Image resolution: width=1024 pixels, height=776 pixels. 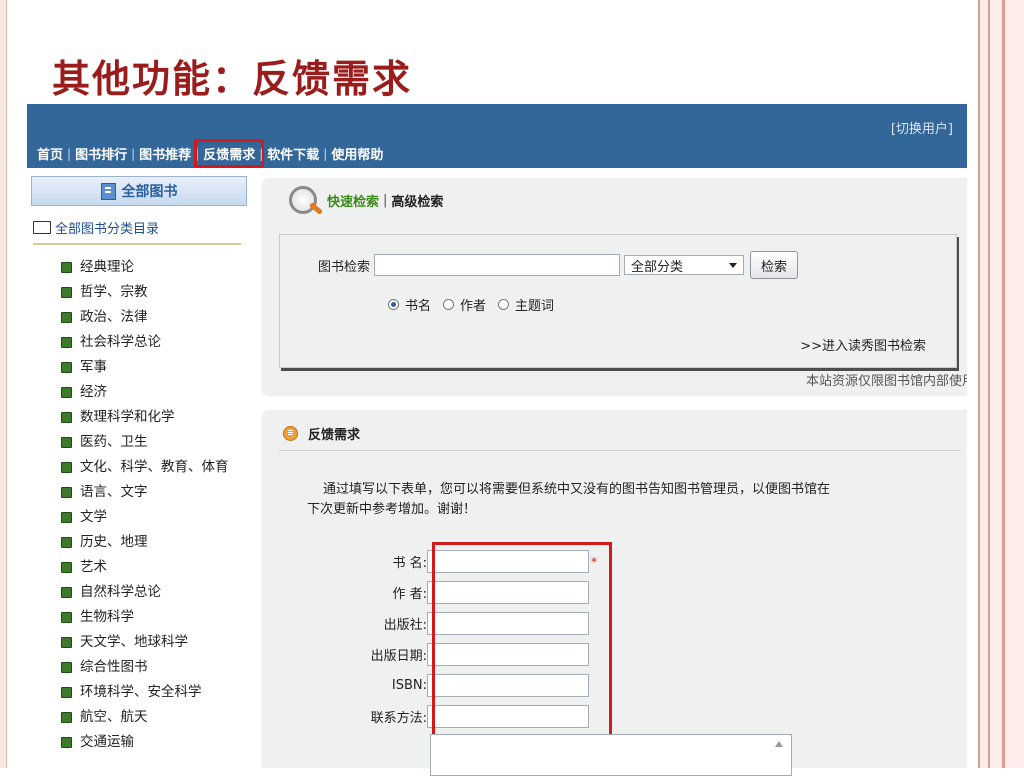 What do you see at coordinates (93, 392) in the screenshot?
I see `category-label: 经济` at bounding box center [93, 392].